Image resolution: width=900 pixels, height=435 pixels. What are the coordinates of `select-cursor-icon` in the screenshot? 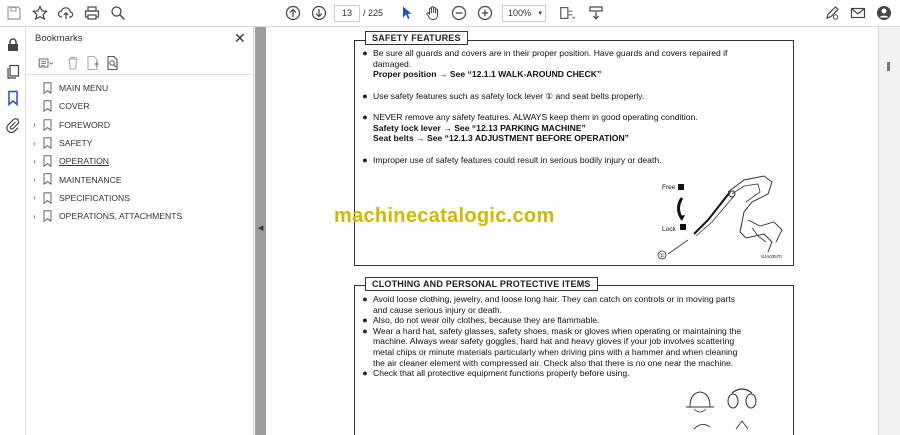 It's located at (407, 13).